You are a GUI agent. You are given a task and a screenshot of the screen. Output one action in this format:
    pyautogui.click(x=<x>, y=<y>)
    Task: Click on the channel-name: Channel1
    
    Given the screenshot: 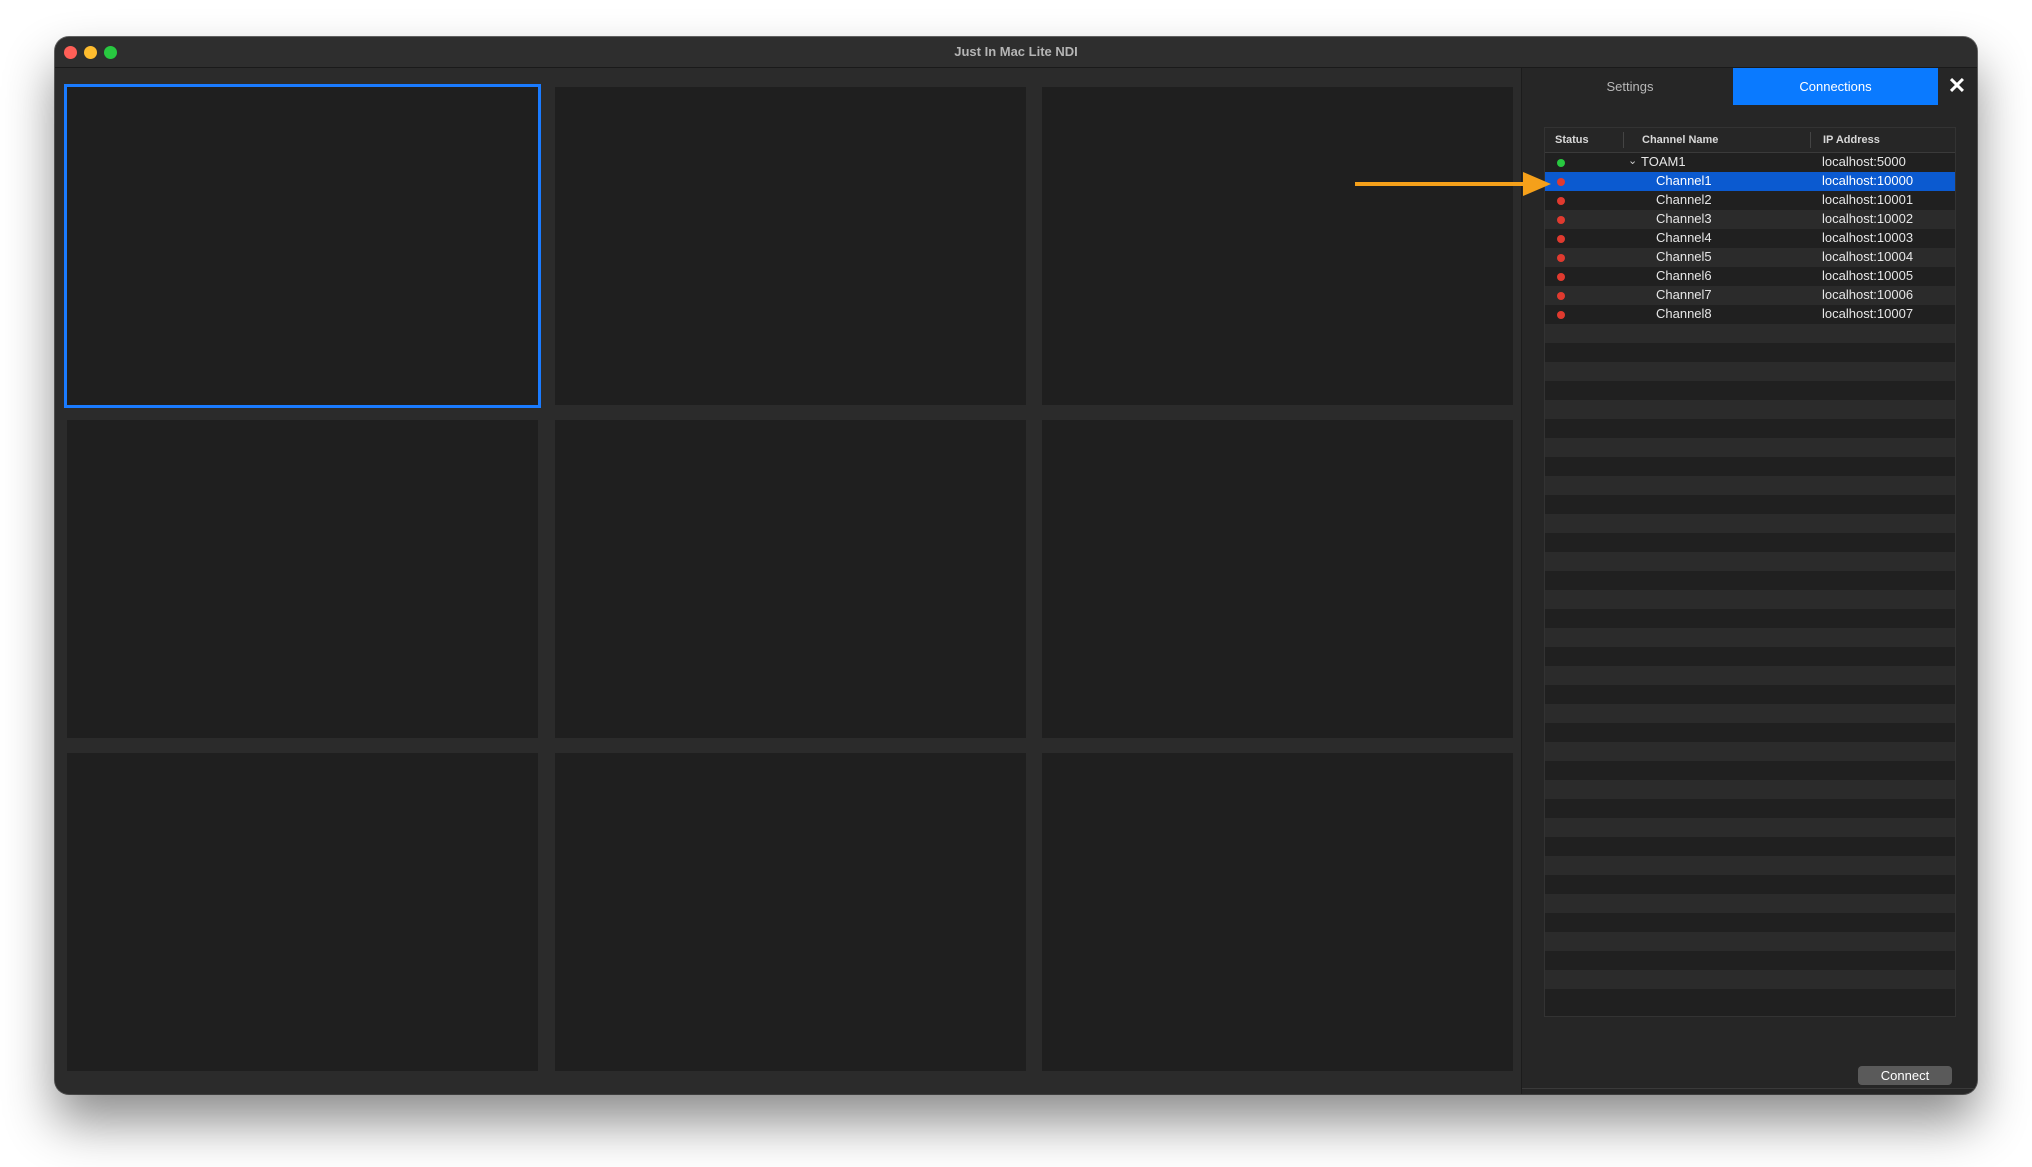 What is the action you would take?
    pyautogui.click(x=1684, y=180)
    